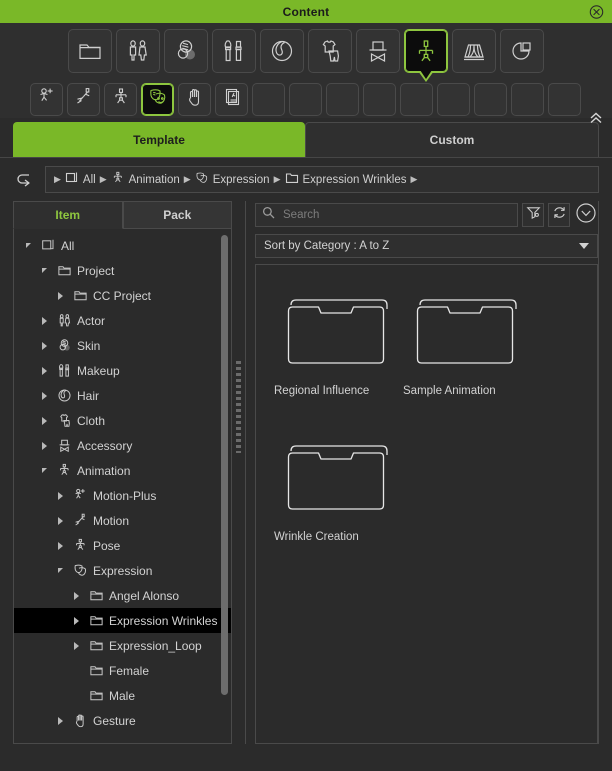 This screenshot has width=612, height=771. Describe the element at coordinates (46, 99) in the screenshot. I see `toolbar2-button-motion-plus` at that location.